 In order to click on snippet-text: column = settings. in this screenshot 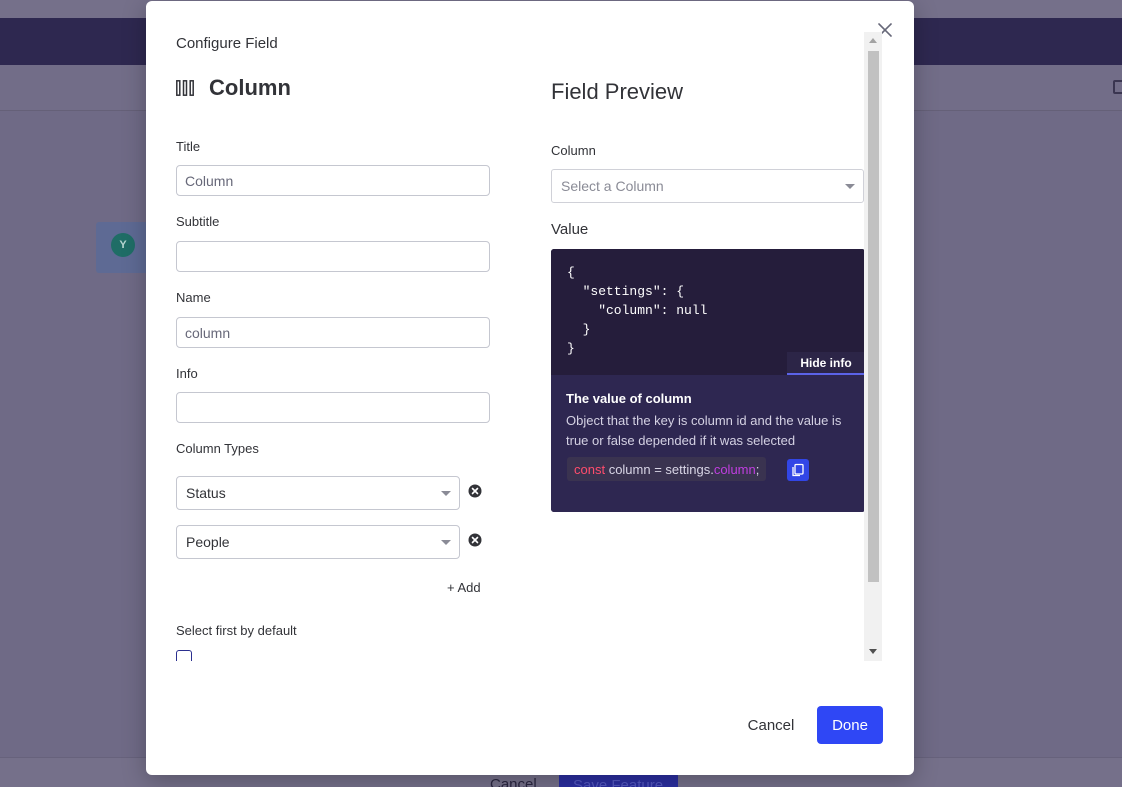, I will do `click(659, 469)`.